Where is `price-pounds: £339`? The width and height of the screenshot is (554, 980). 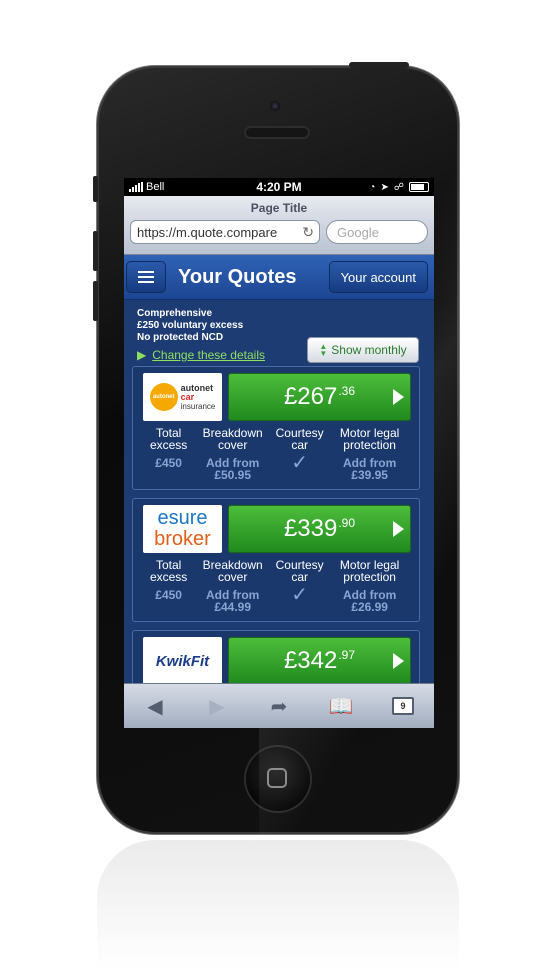
price-pounds: £339 is located at coordinates (310, 528).